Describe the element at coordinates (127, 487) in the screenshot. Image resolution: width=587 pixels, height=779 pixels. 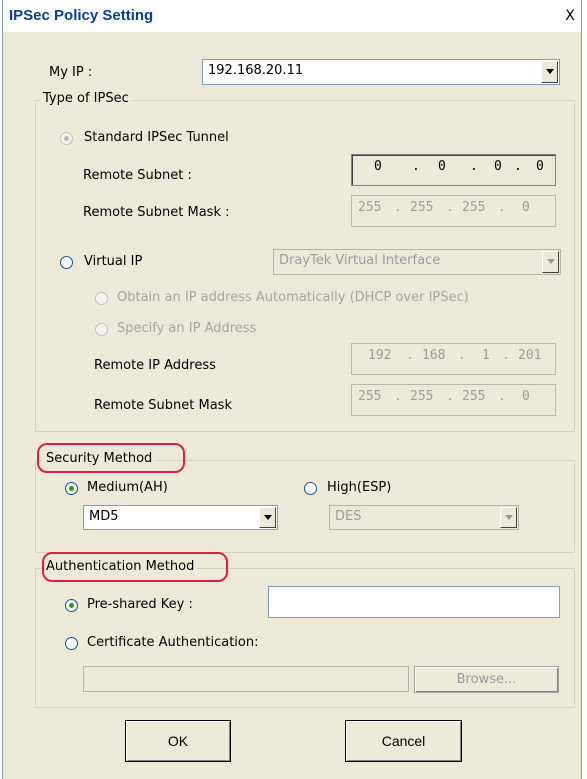
I see `medium-ah-label: Medium(AH)` at that location.